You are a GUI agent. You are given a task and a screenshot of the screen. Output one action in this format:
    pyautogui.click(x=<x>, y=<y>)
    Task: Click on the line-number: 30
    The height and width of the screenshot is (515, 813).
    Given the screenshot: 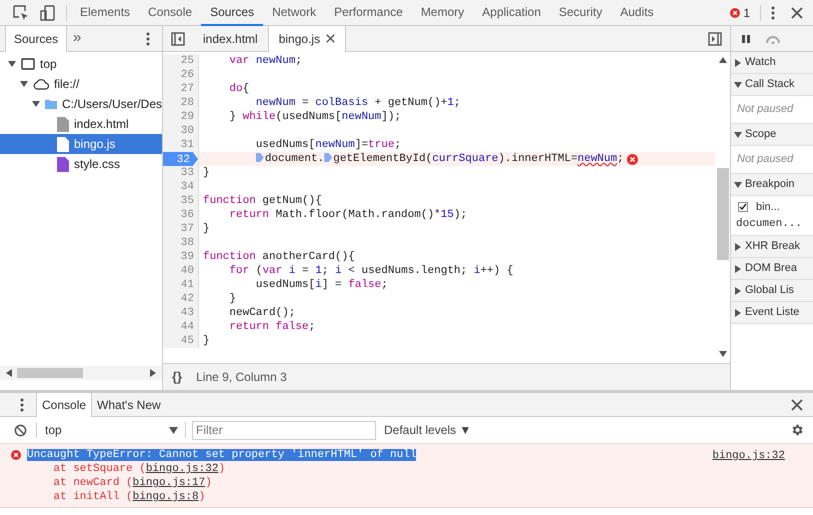 What is the action you would take?
    pyautogui.click(x=187, y=131)
    